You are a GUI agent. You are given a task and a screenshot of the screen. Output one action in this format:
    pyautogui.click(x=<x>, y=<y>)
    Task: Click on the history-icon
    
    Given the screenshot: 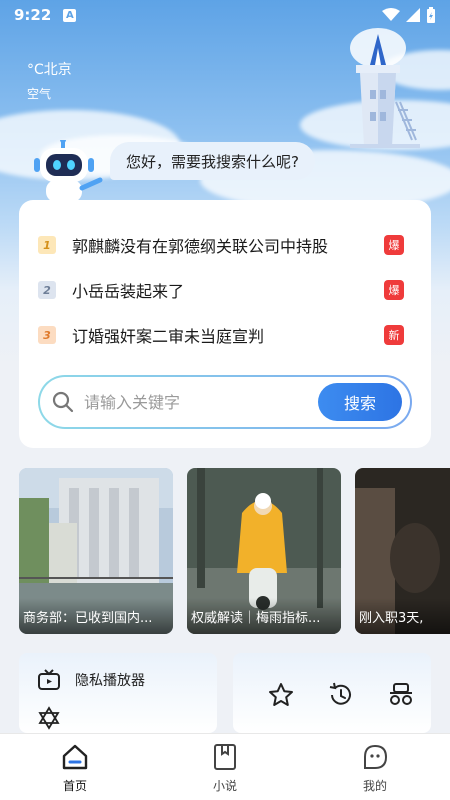 What is the action you would take?
    pyautogui.click(x=341, y=695)
    